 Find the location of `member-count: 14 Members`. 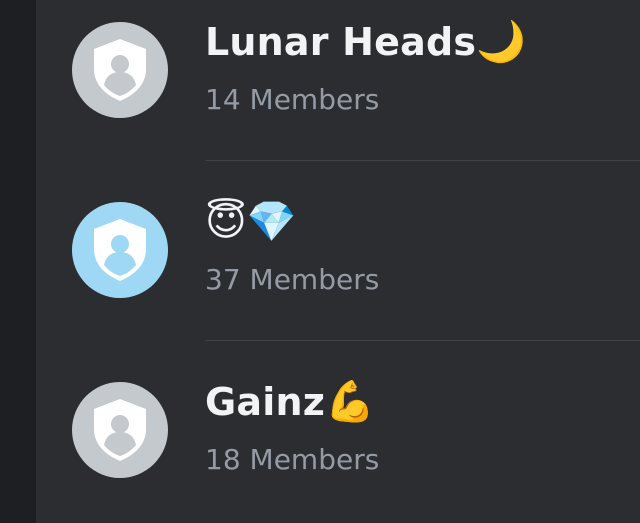

member-count: 14 Members is located at coordinates (292, 99).